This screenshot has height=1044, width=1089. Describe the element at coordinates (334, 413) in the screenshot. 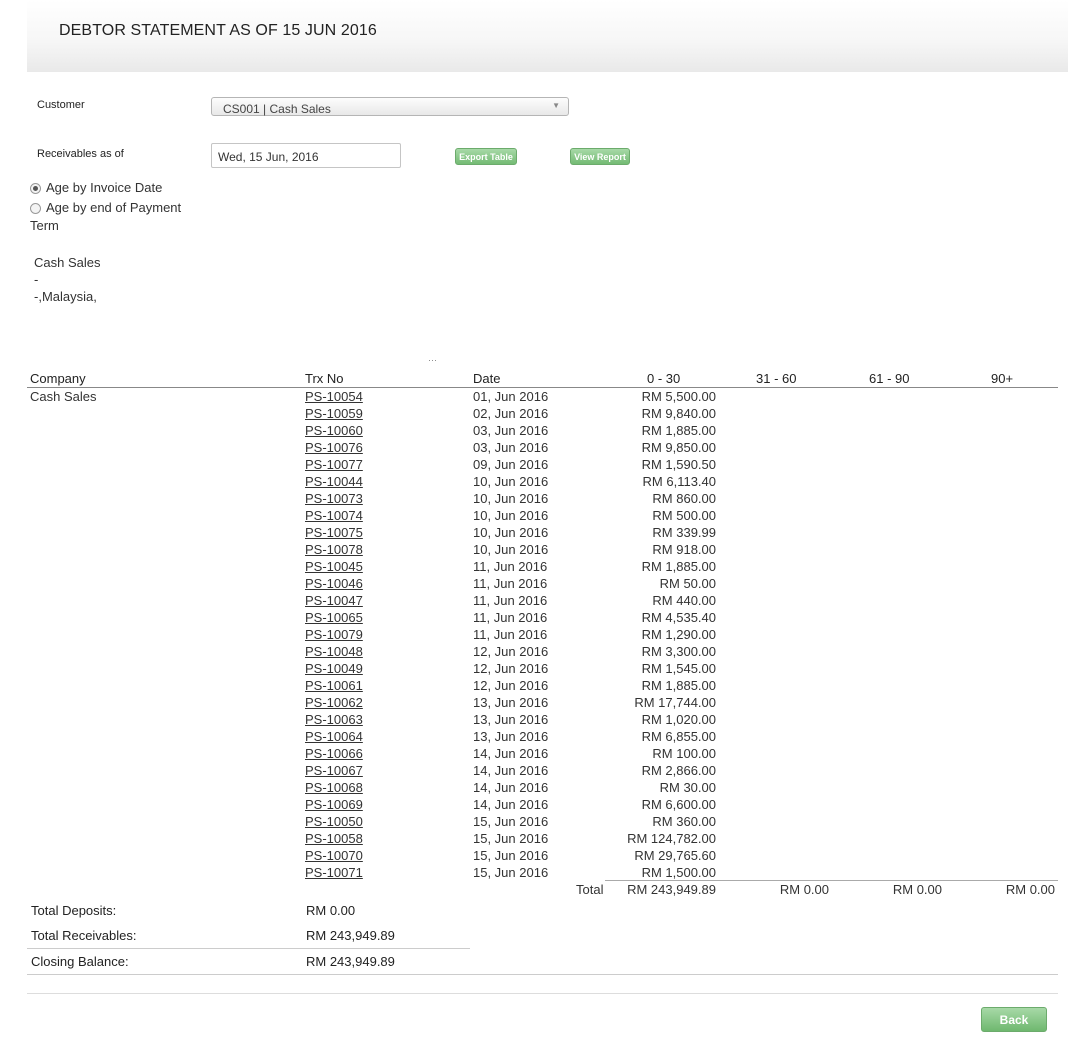

I see `trx-link: PS-10059` at that location.